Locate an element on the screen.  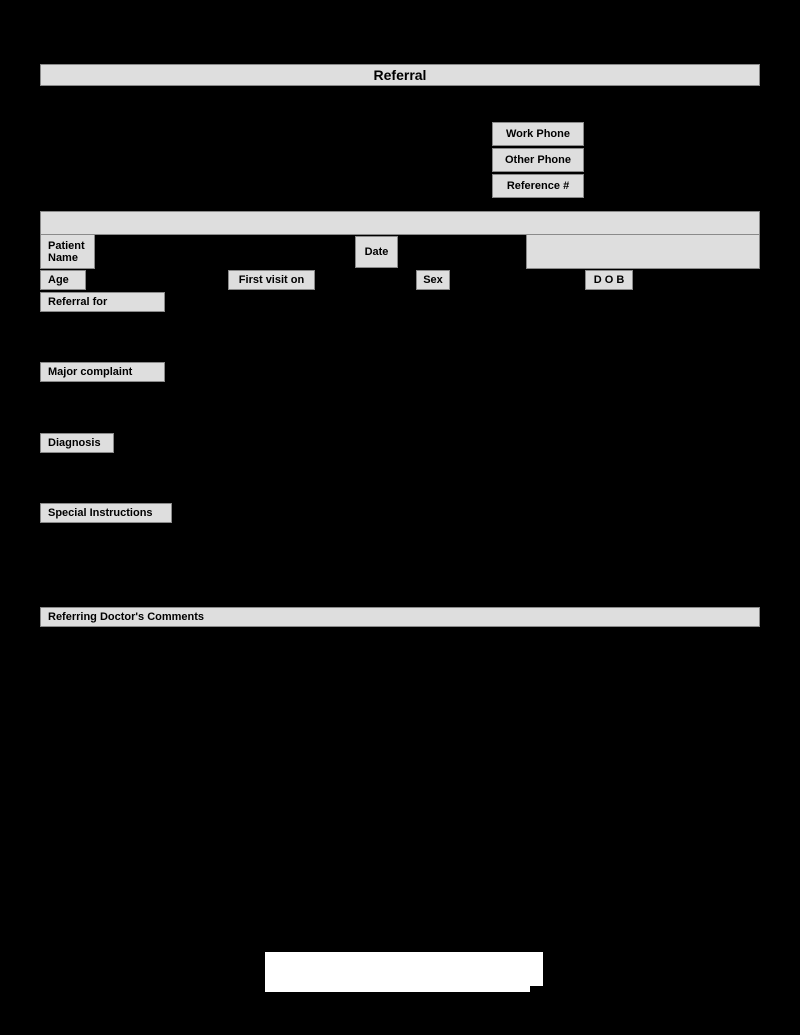
reference-number-label: Reference # is located at coordinates (538, 186).